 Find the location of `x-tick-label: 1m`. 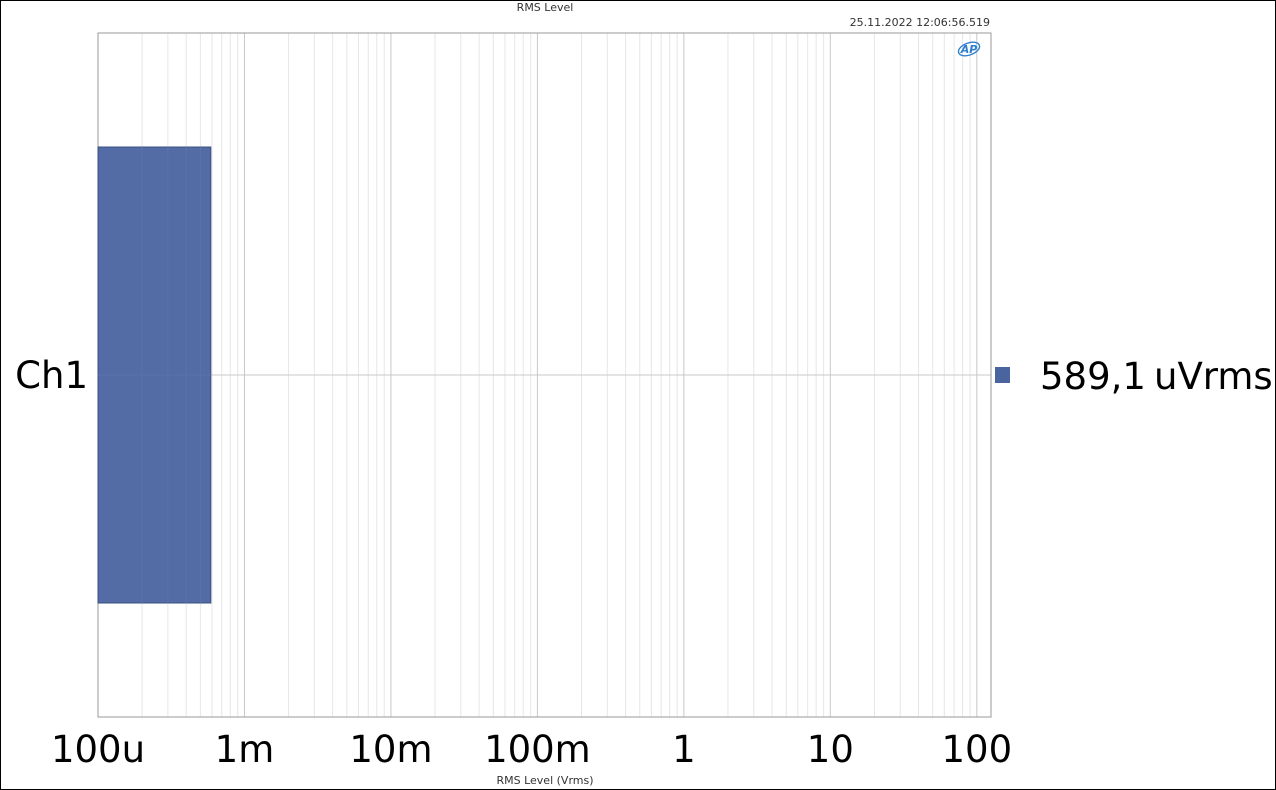

x-tick-label: 1m is located at coordinates (245, 749).